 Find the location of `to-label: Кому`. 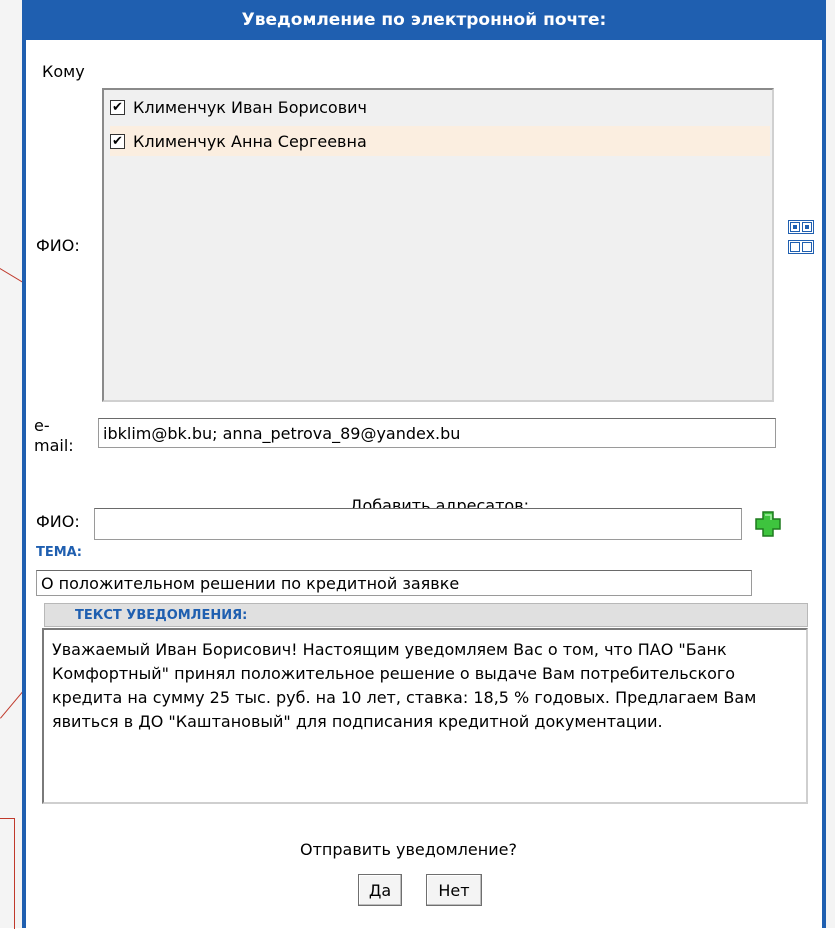

to-label: Кому is located at coordinates (63, 71).